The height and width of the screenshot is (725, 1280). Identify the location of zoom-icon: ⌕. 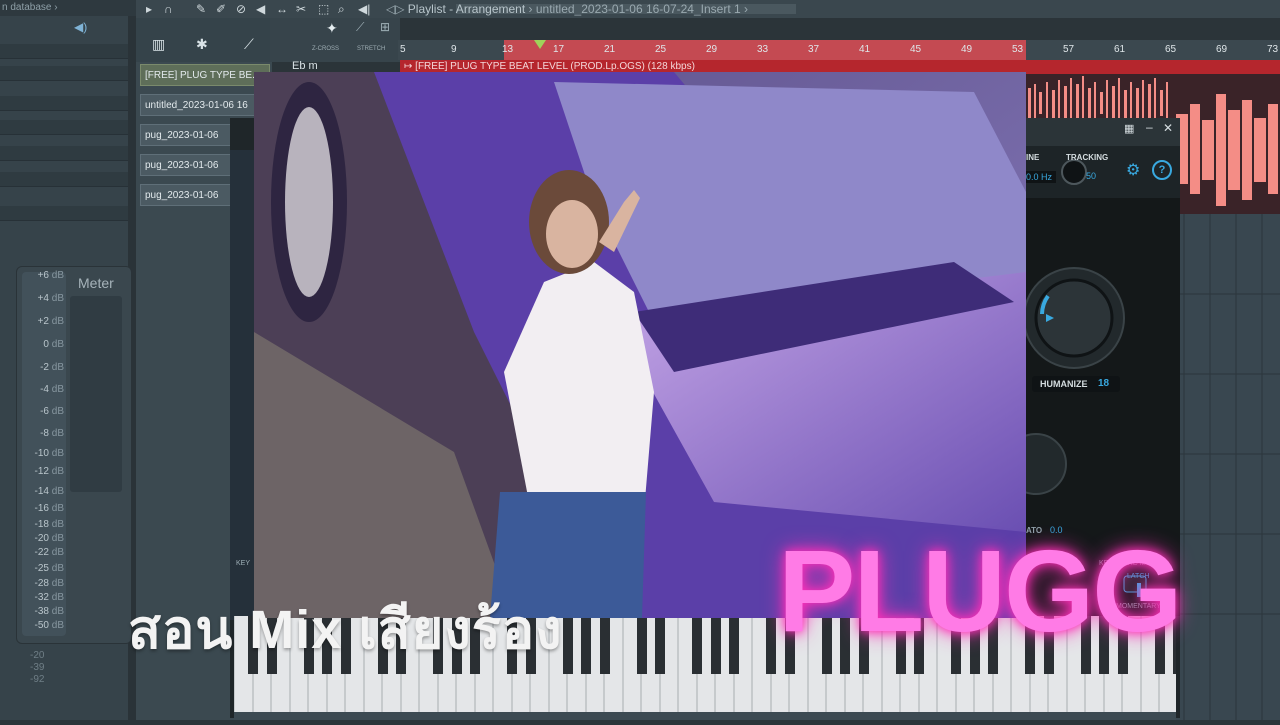
(341, 9).